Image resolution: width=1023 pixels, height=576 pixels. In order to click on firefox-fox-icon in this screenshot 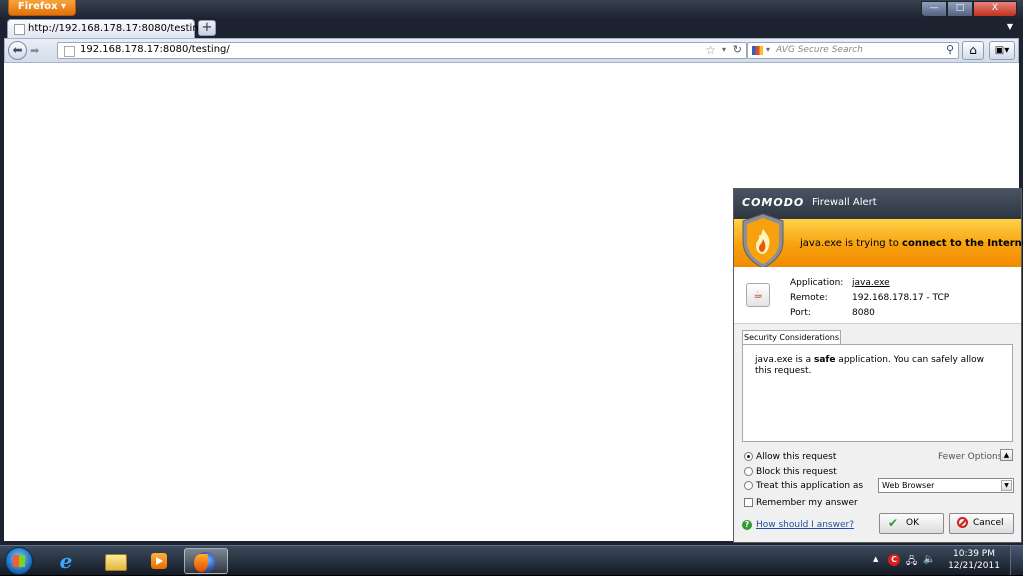, I will do `click(201, 563)`.